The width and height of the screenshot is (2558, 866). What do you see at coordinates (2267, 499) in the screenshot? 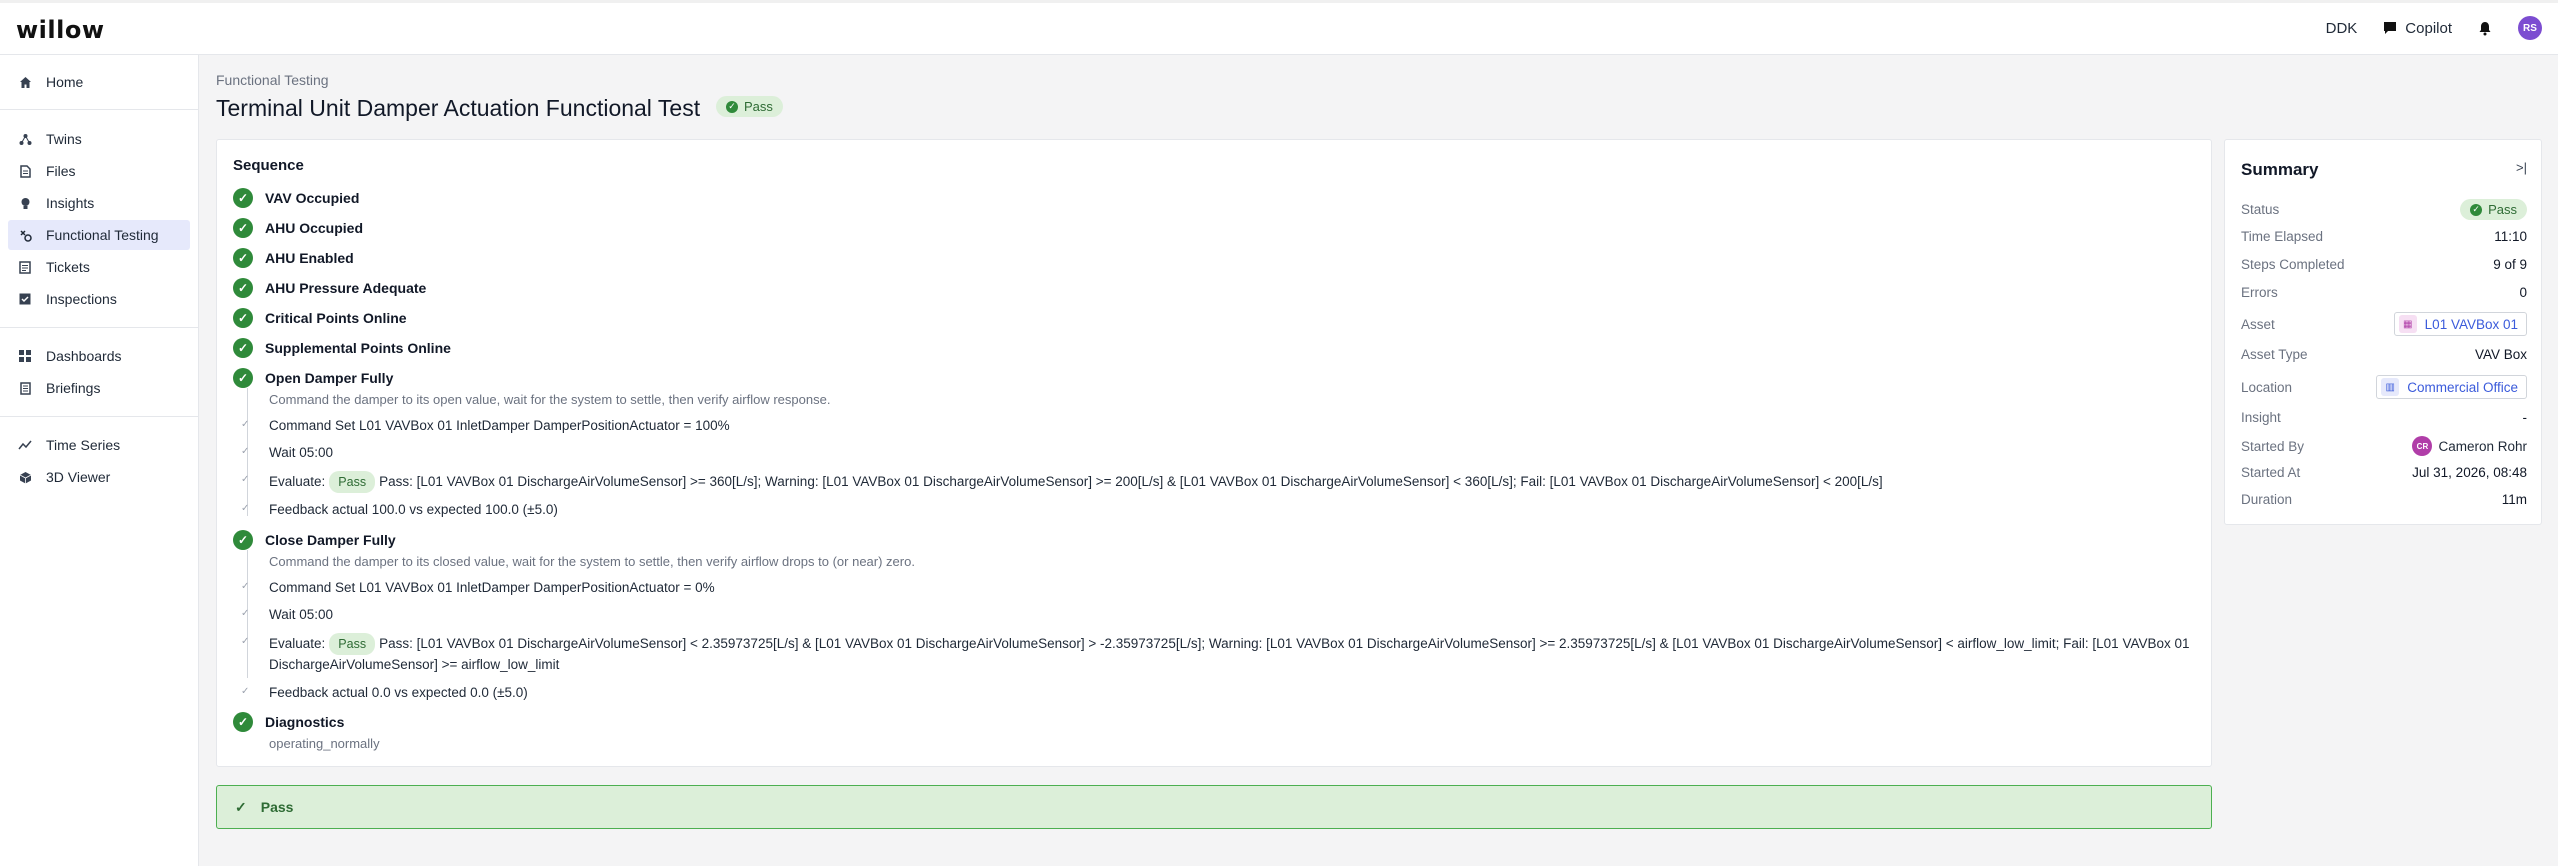
I see `summary-row-label: Duration` at bounding box center [2267, 499].